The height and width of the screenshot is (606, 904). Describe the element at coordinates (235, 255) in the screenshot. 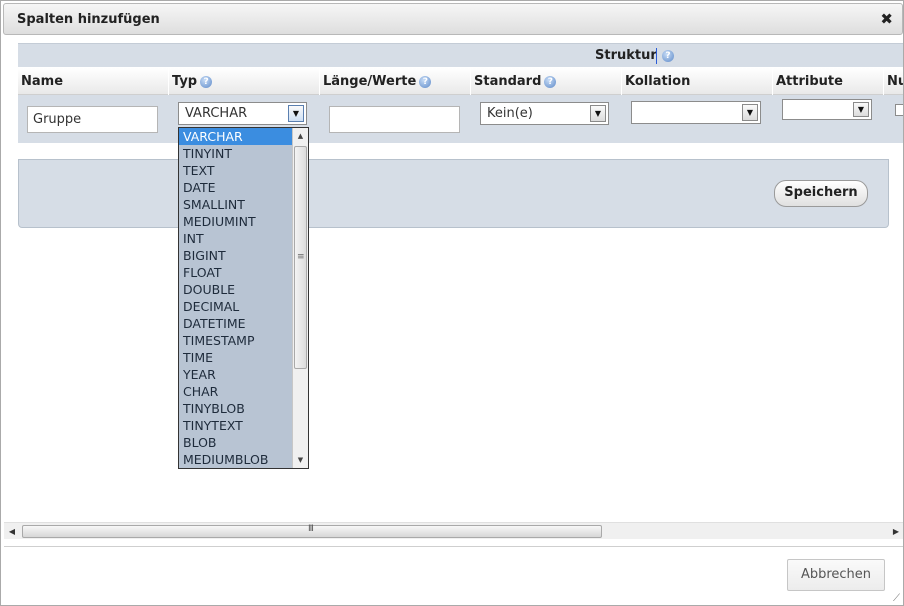

I see `type-option: BIGINT` at that location.